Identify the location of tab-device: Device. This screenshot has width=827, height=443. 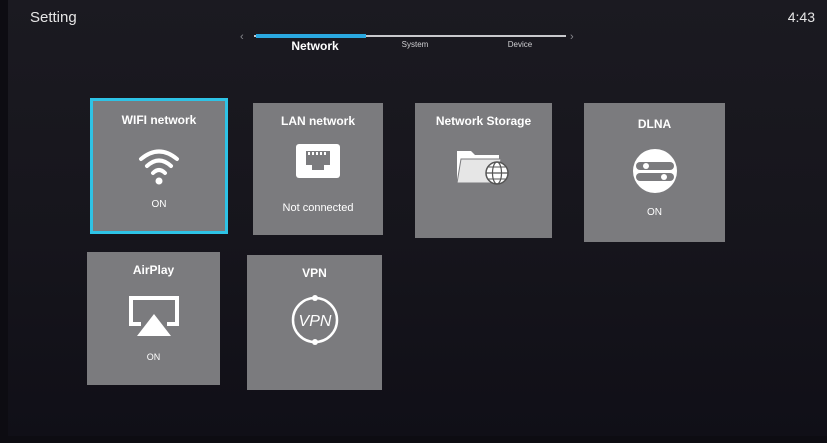
(520, 44).